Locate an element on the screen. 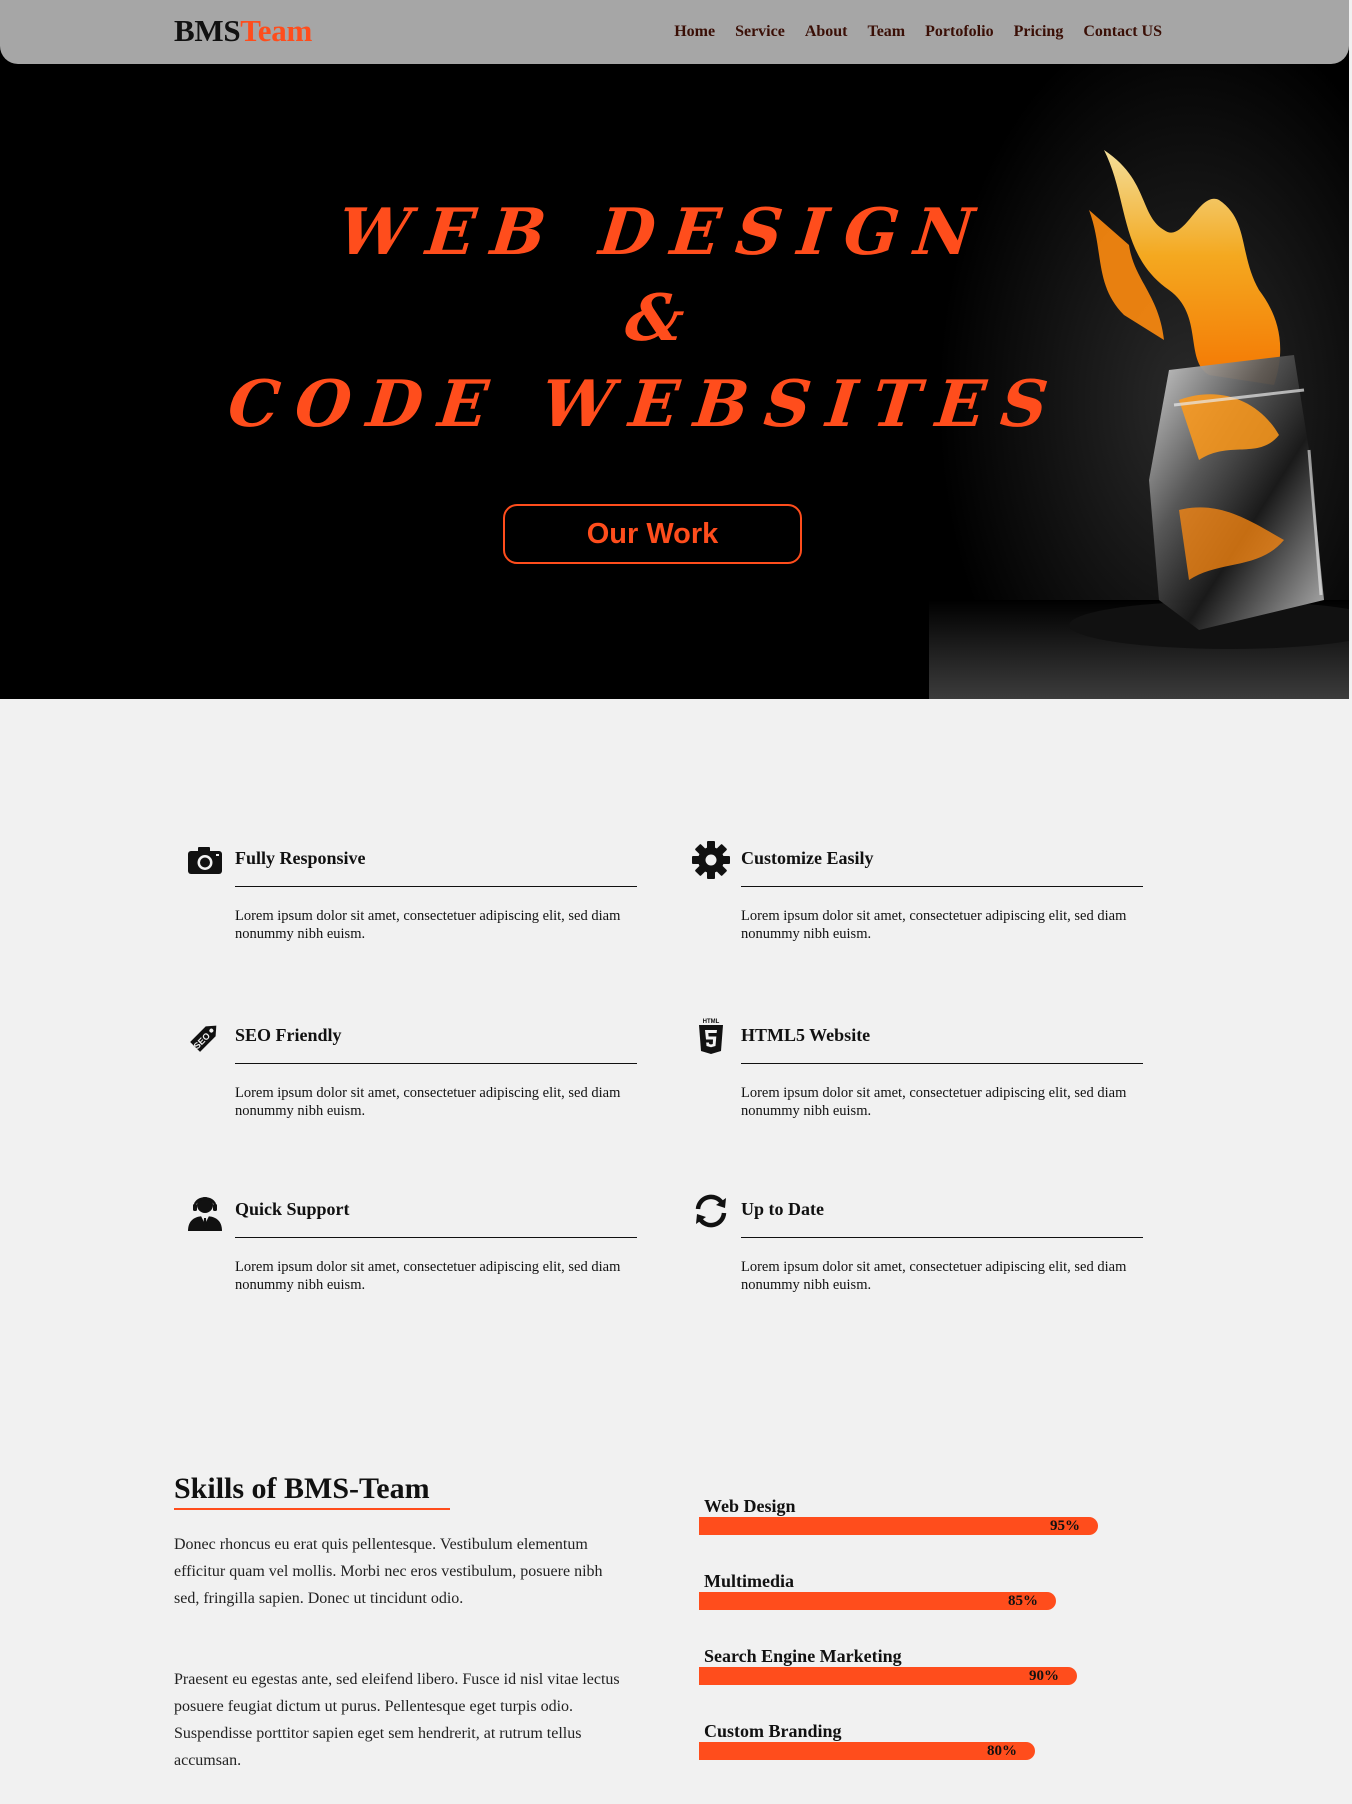 Image resolution: width=1352 pixels, height=1804 pixels. feature-title: HTML5 Website is located at coordinates (942, 1044).